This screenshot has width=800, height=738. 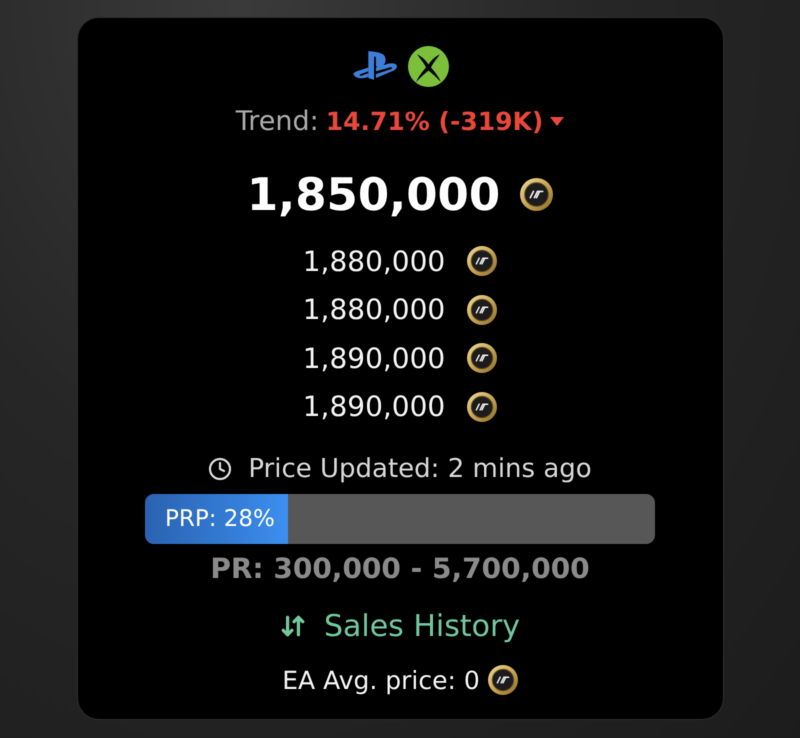 What do you see at coordinates (219, 519) in the screenshot?
I see `prp-label: PRP: 28%` at bounding box center [219, 519].